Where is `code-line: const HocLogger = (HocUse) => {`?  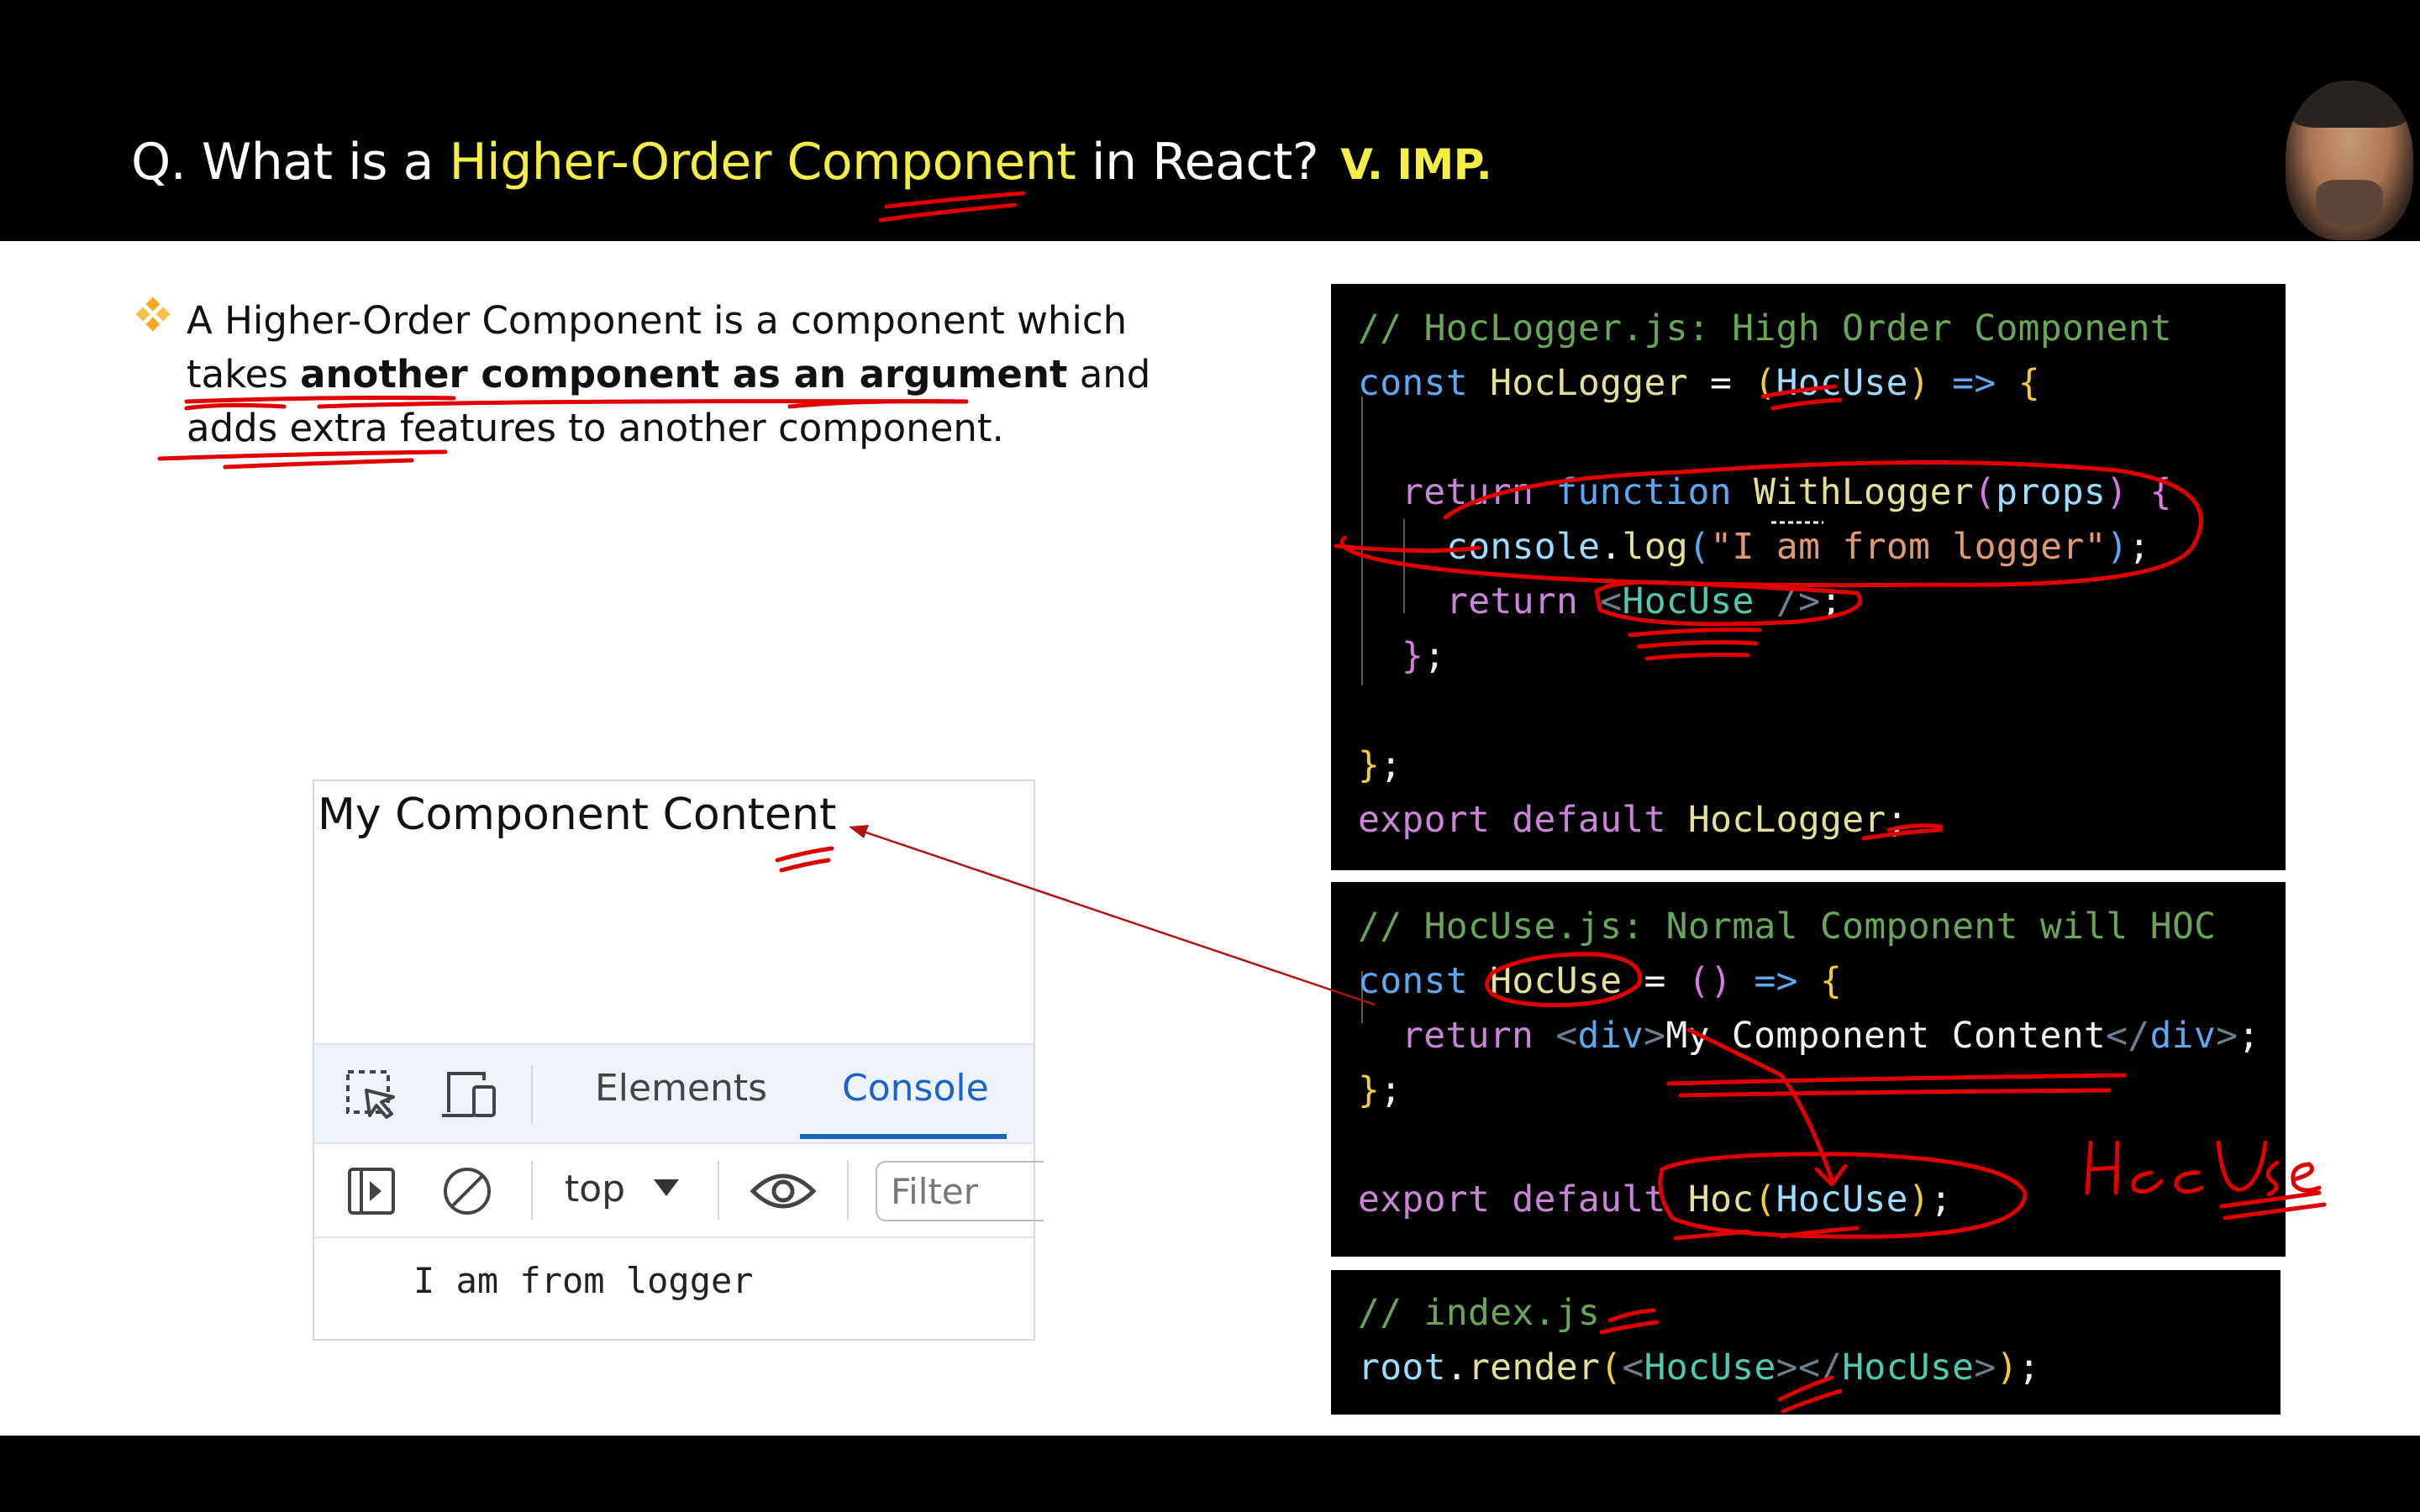
code-line: const HocLogger = (HocUse) => { is located at coordinates (1699, 383).